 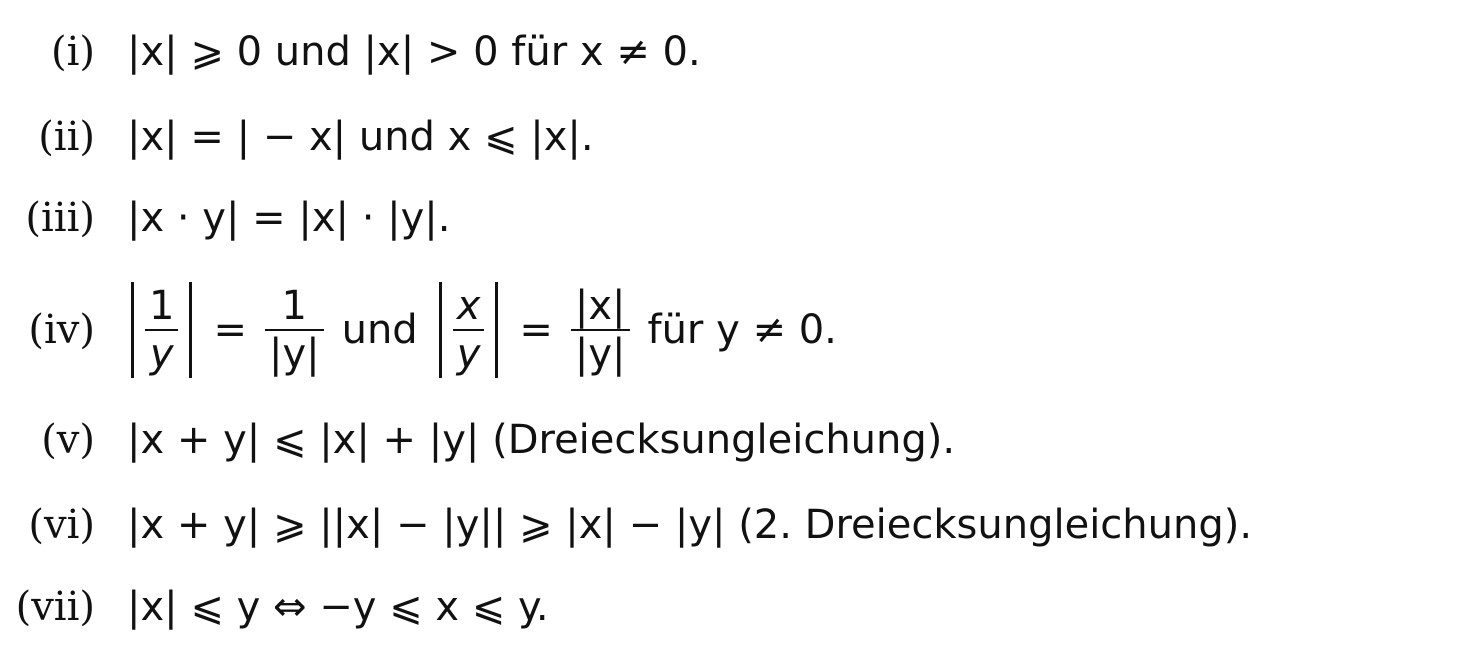 I want to click on item-label: (v), so click(x=68, y=440).